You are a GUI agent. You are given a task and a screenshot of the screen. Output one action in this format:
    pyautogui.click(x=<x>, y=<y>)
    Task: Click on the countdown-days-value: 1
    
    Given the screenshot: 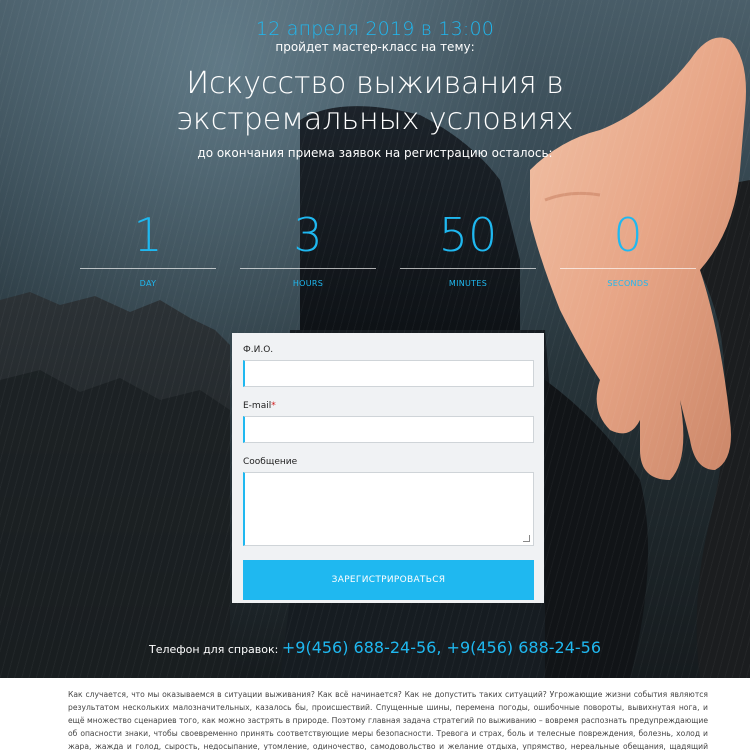 What is the action you would take?
    pyautogui.click(x=148, y=237)
    